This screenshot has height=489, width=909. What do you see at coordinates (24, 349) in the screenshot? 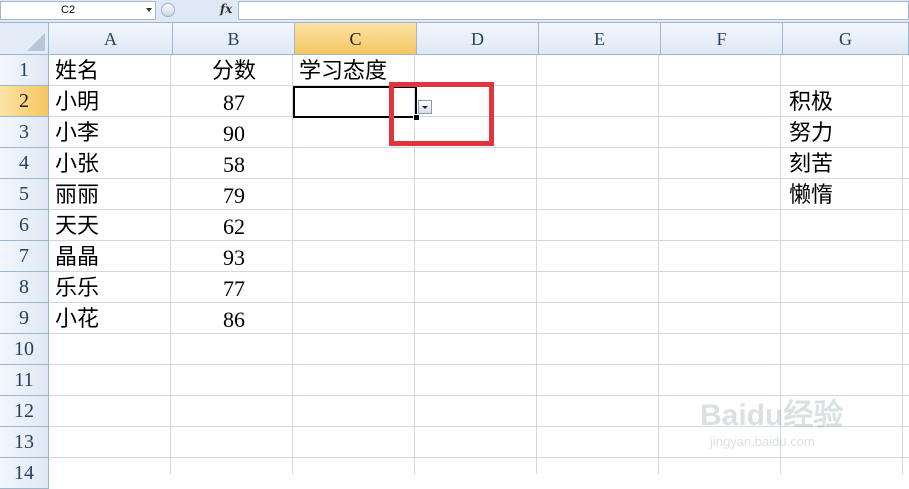
I see `row-header-10: 10` at bounding box center [24, 349].